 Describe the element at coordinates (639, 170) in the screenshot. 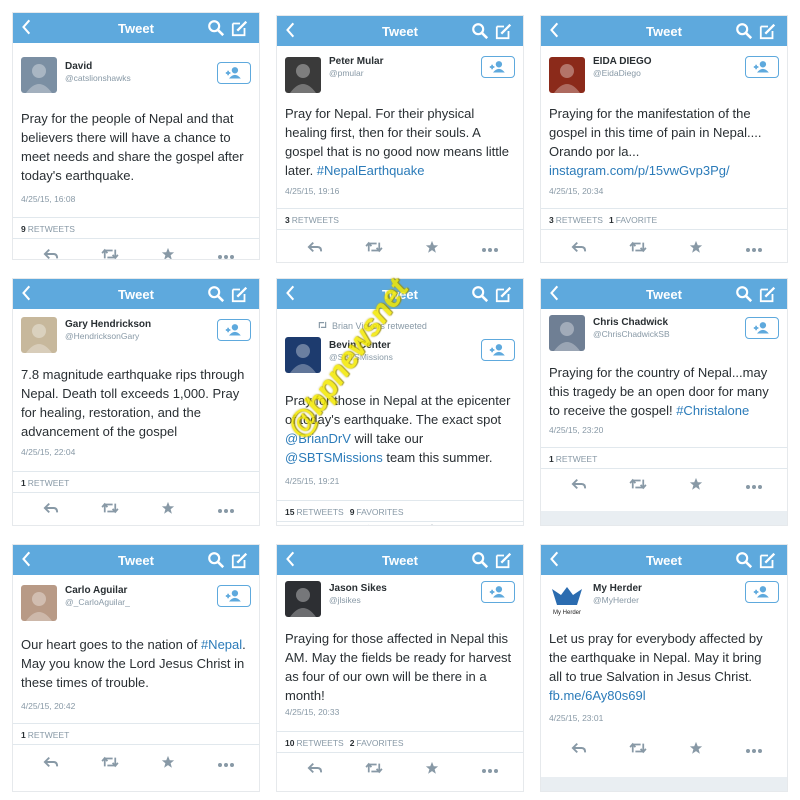

I see `tweet-link: instagram.com/p/15vwGvp3Pg/` at that location.